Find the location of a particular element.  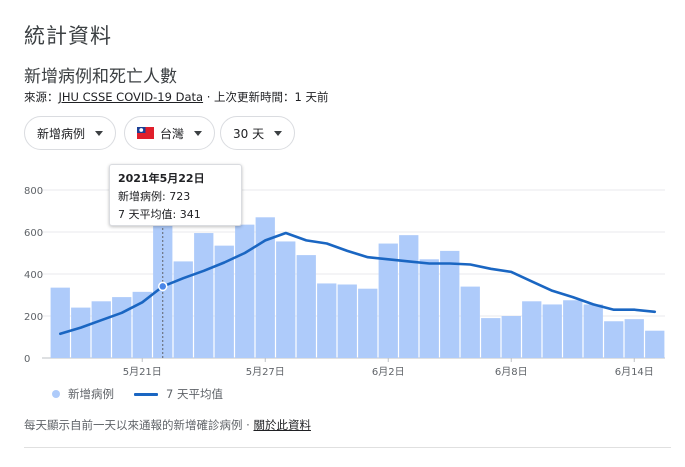

chart-legend: 新增病例 7 天平均值 is located at coordinates (137, 394).